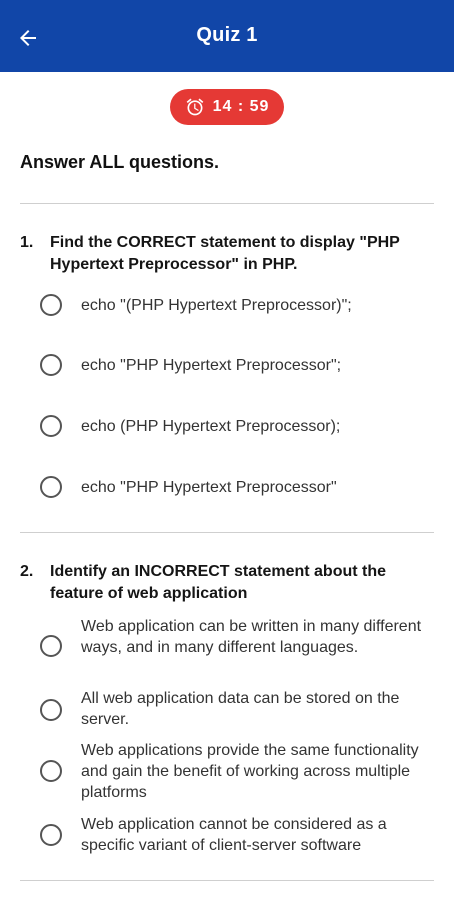 The width and height of the screenshot is (454, 900). Describe the element at coordinates (120, 162) in the screenshot. I see `instruction-text: Answer ALL questions.` at that location.